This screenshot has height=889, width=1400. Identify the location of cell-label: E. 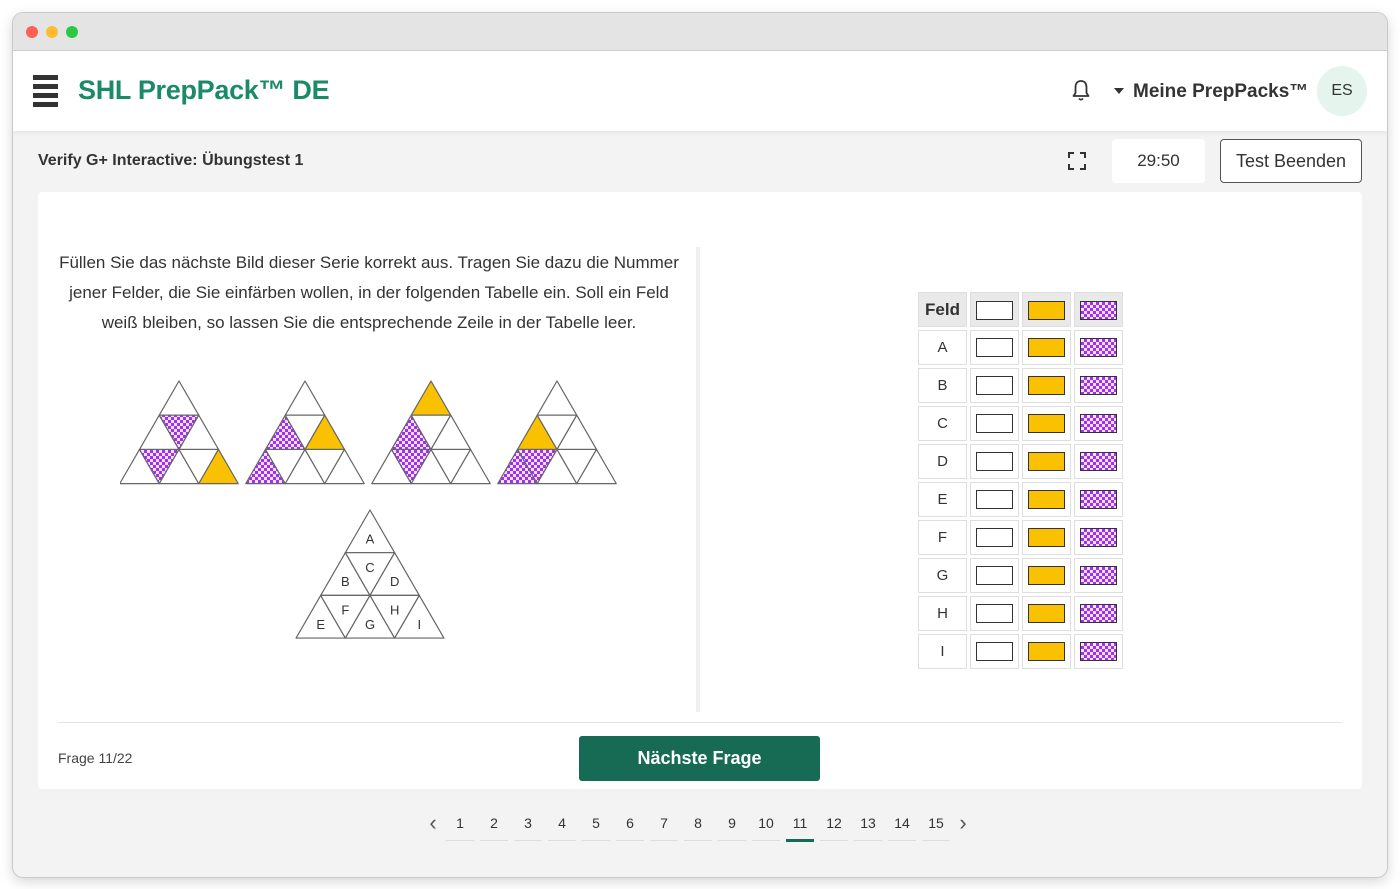
(320, 624).